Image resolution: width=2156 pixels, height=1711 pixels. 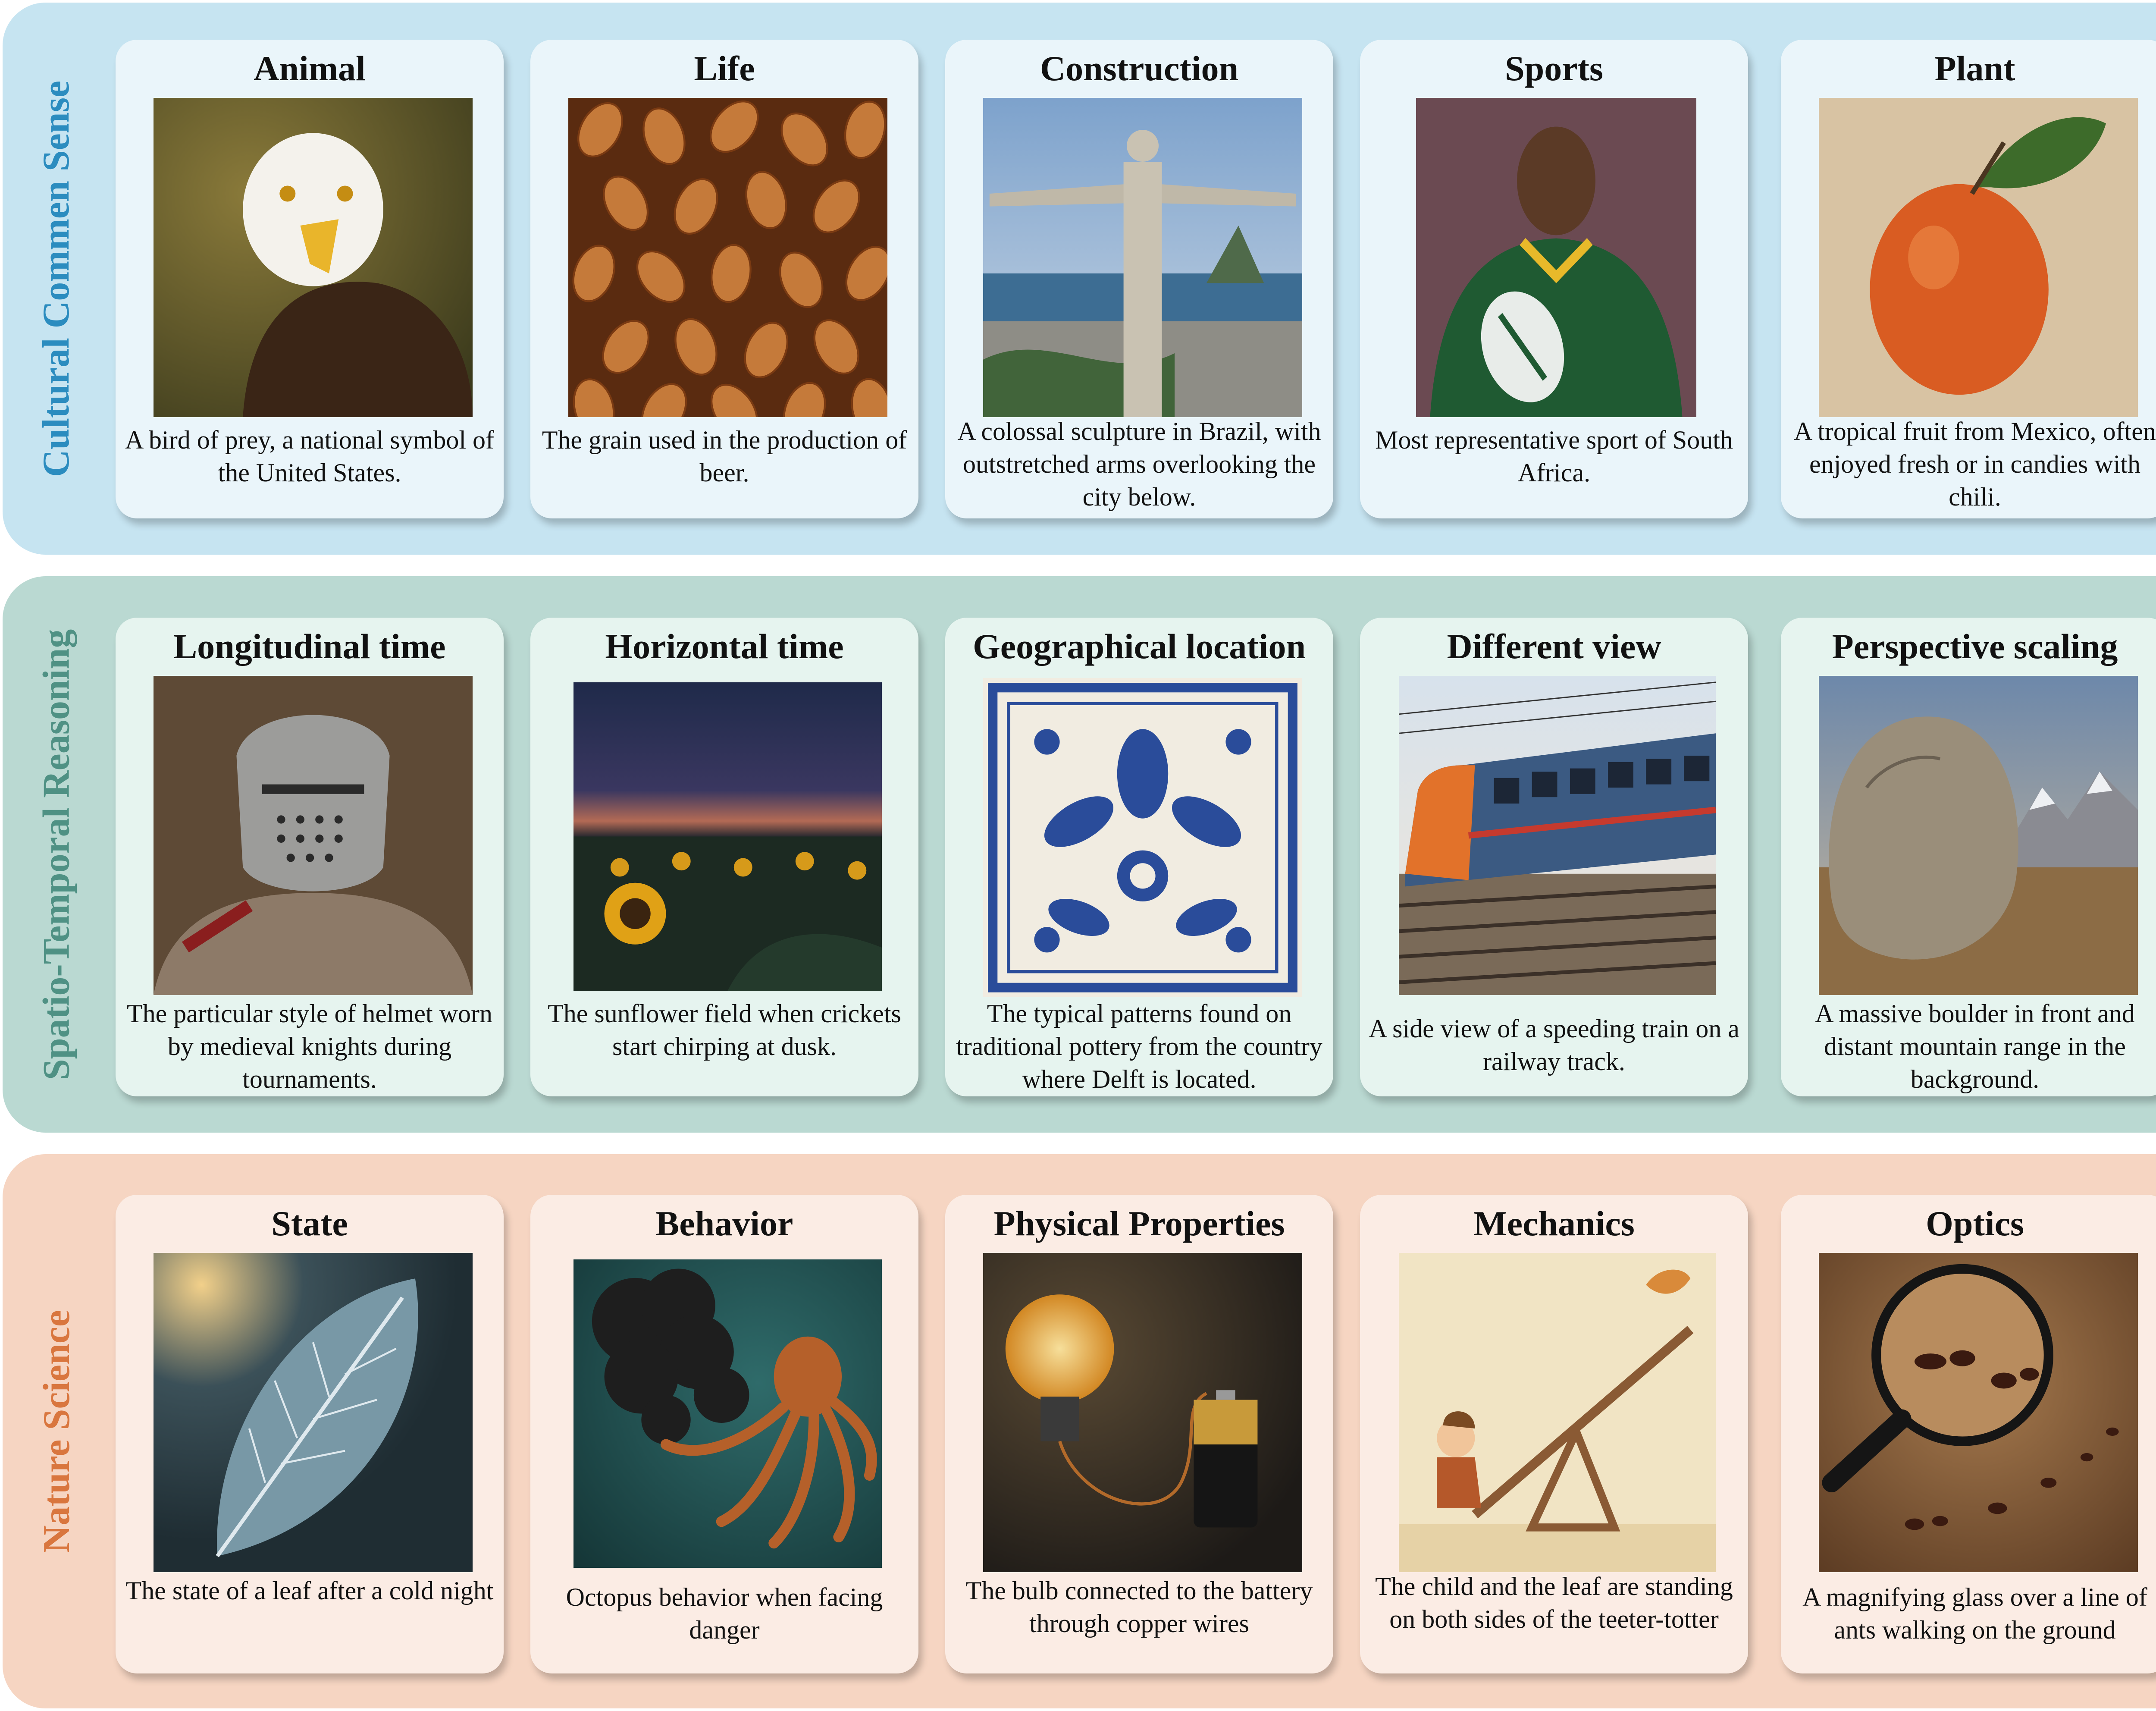 I want to click on card-title: Physical Properties, so click(x=1139, y=1223).